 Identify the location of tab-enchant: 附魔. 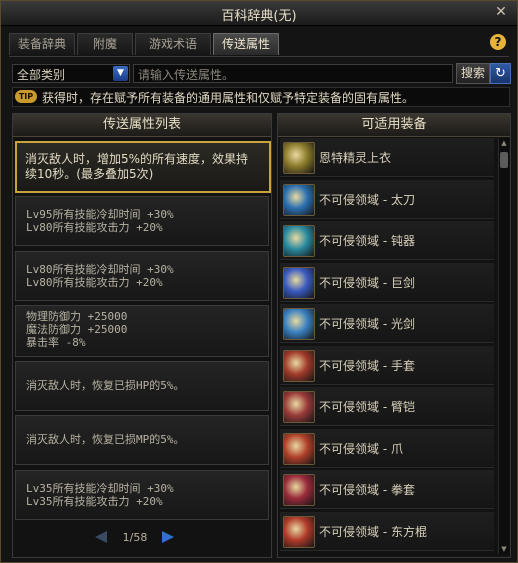
(105, 44).